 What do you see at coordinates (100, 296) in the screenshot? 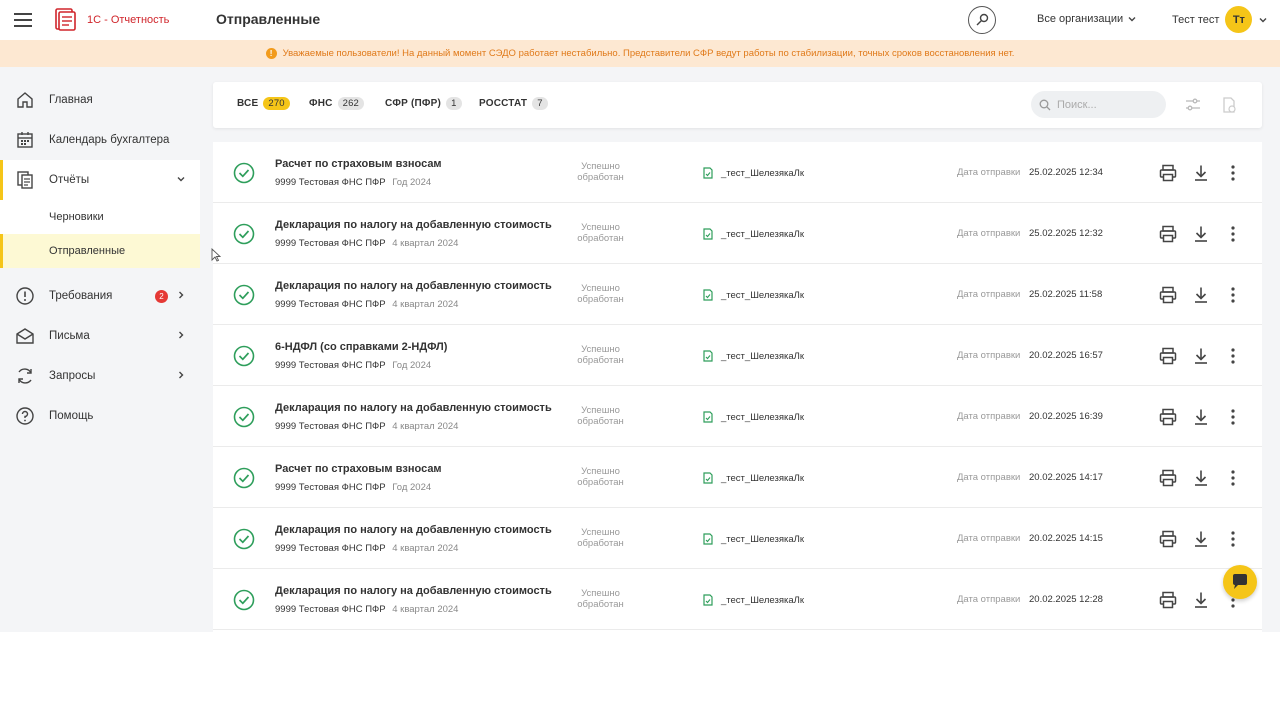
I see `sidebar-item-requirements: Требования 2` at bounding box center [100, 296].